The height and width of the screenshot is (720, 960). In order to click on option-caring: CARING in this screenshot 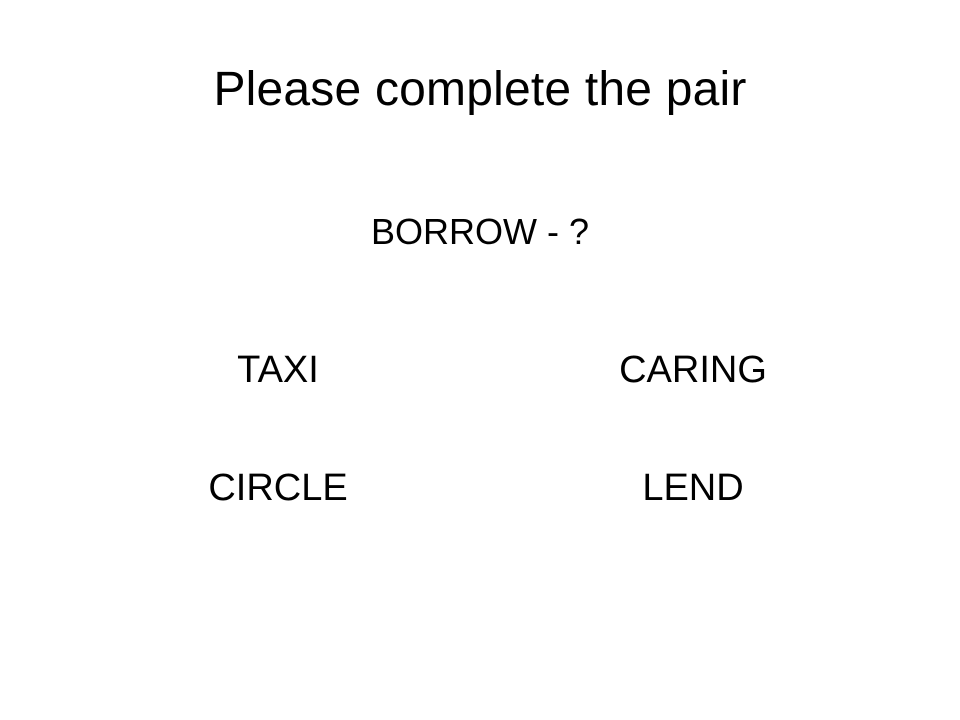, I will do `click(693, 370)`.